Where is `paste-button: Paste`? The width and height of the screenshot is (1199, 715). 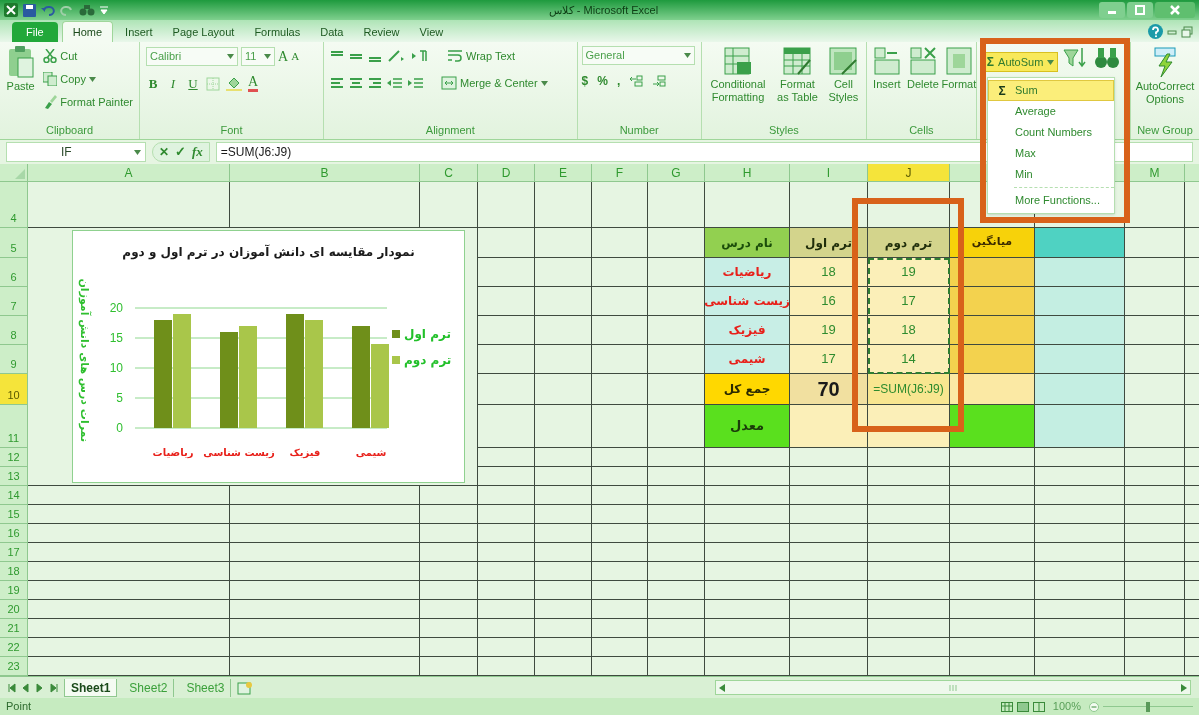
paste-button: Paste is located at coordinates (21, 84).